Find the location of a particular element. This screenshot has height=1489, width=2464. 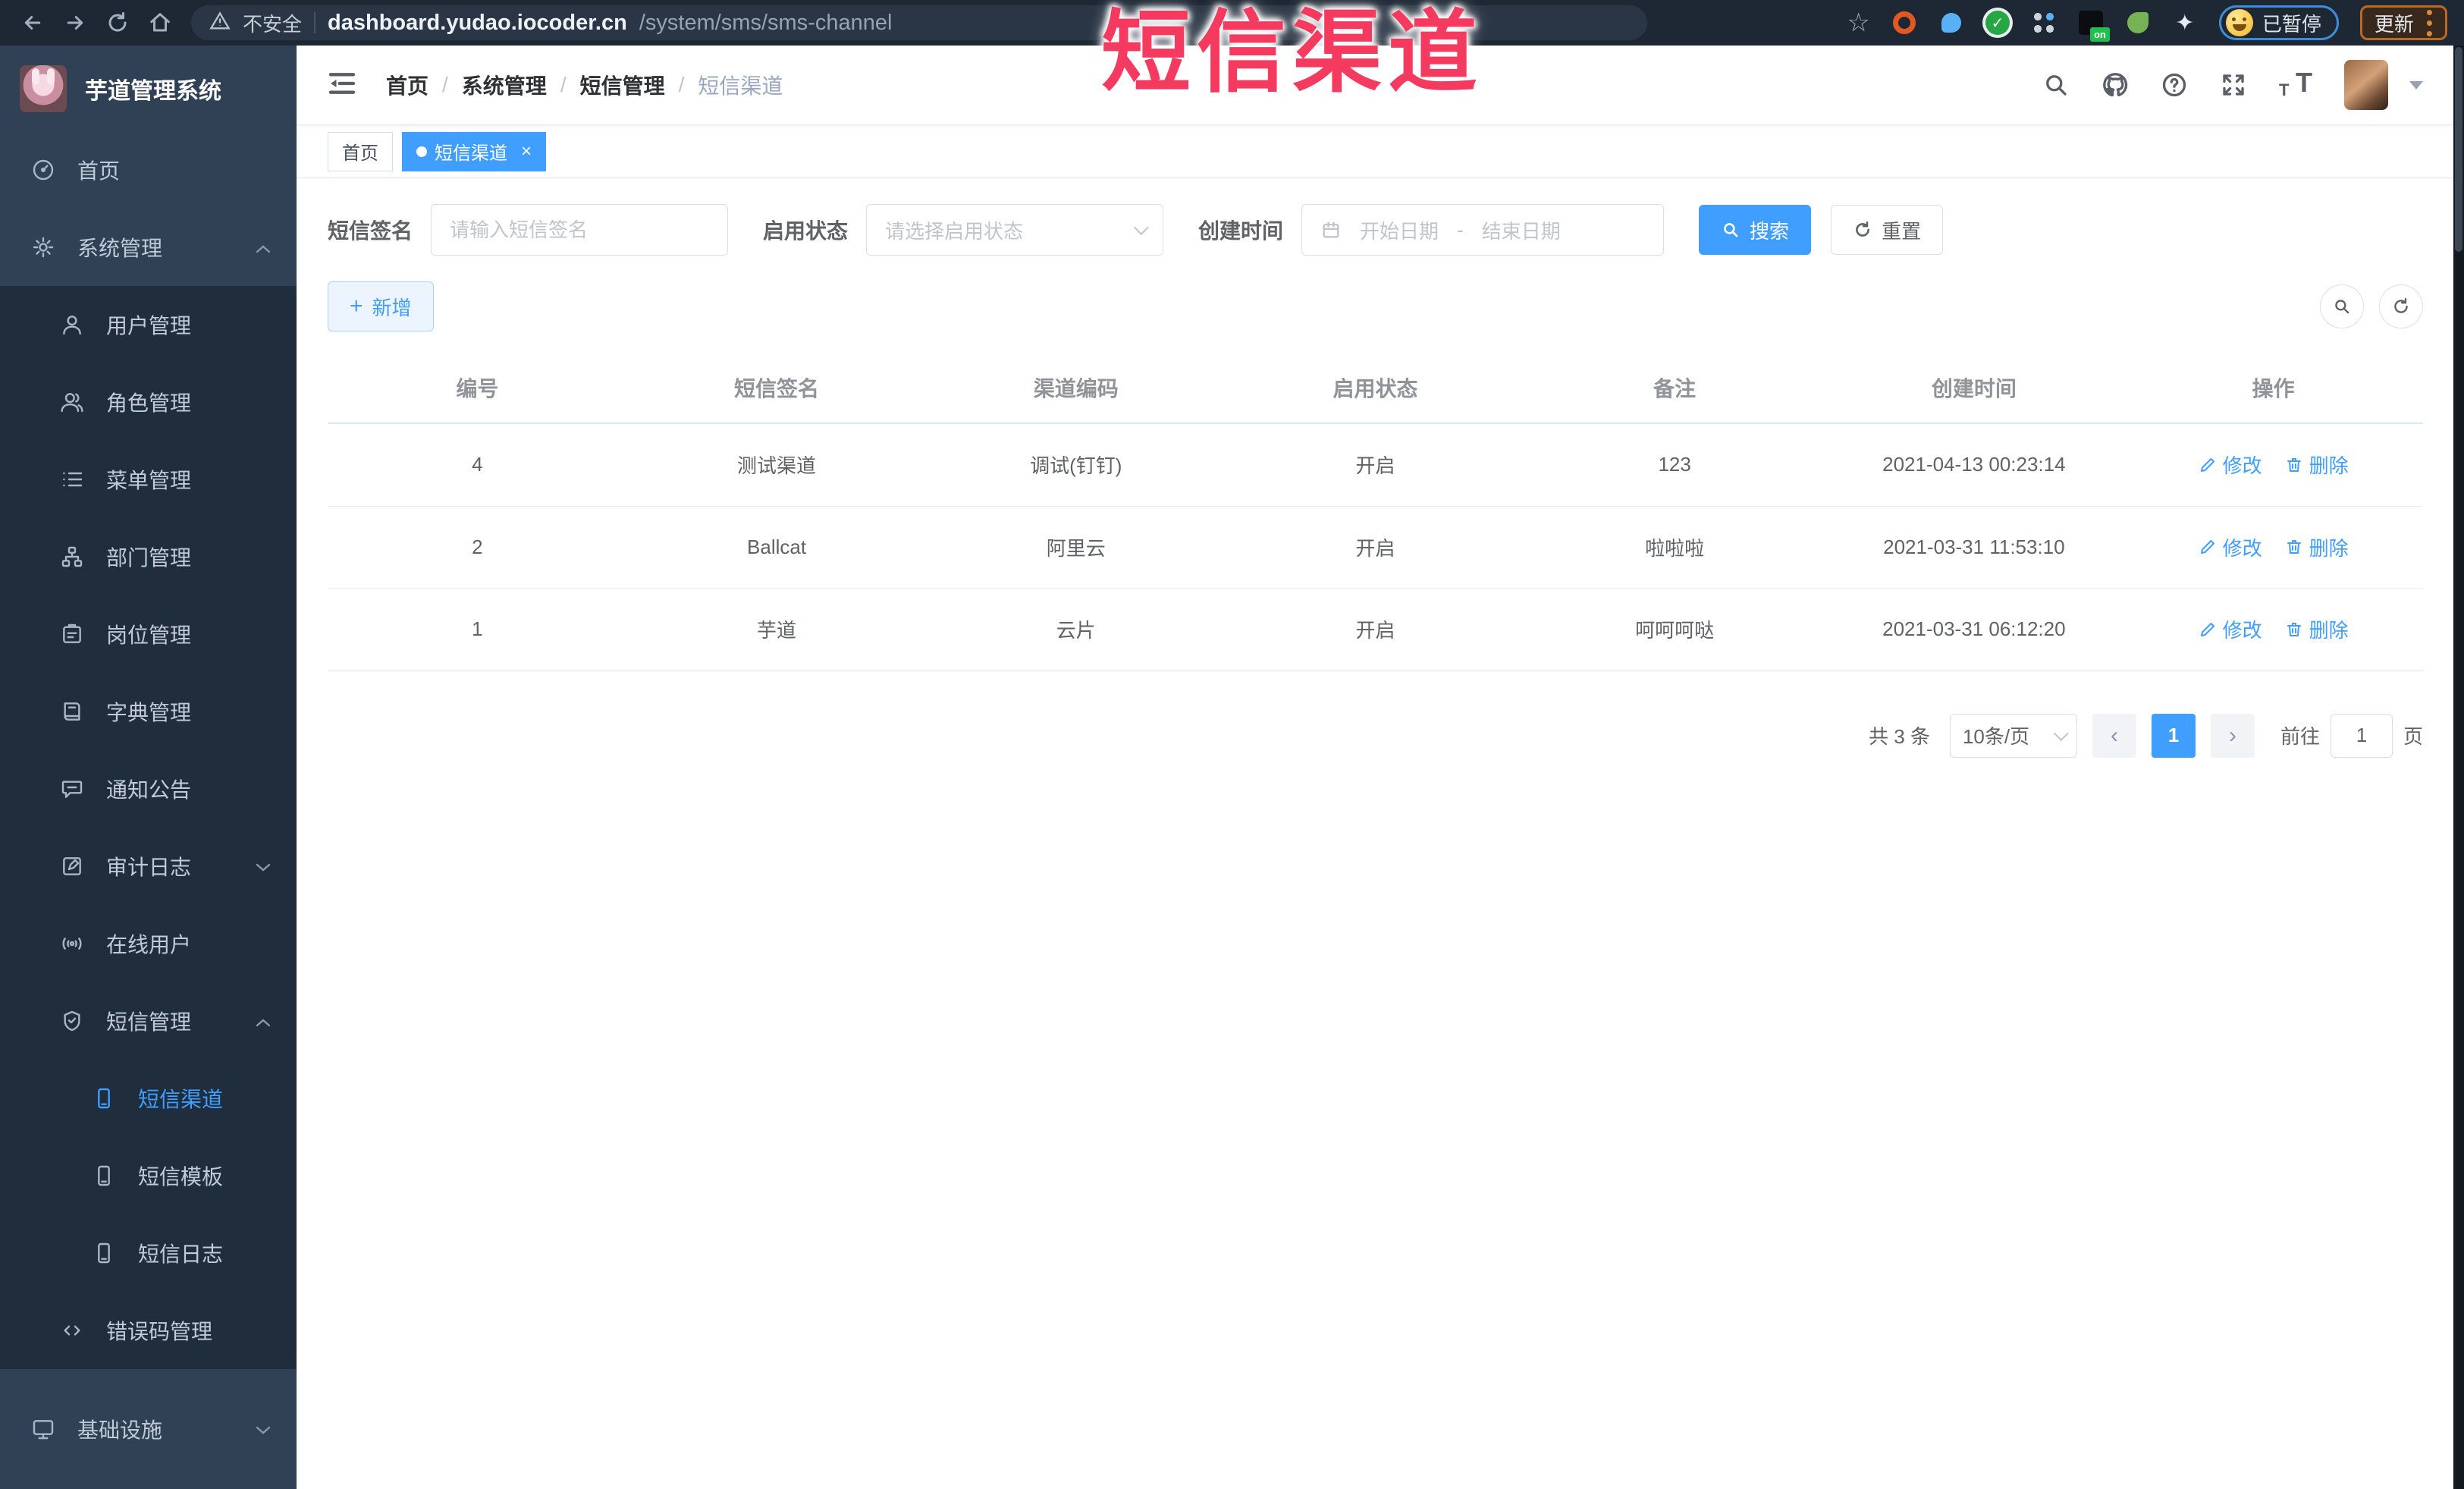

add-button: 新增 is located at coordinates (381, 306).